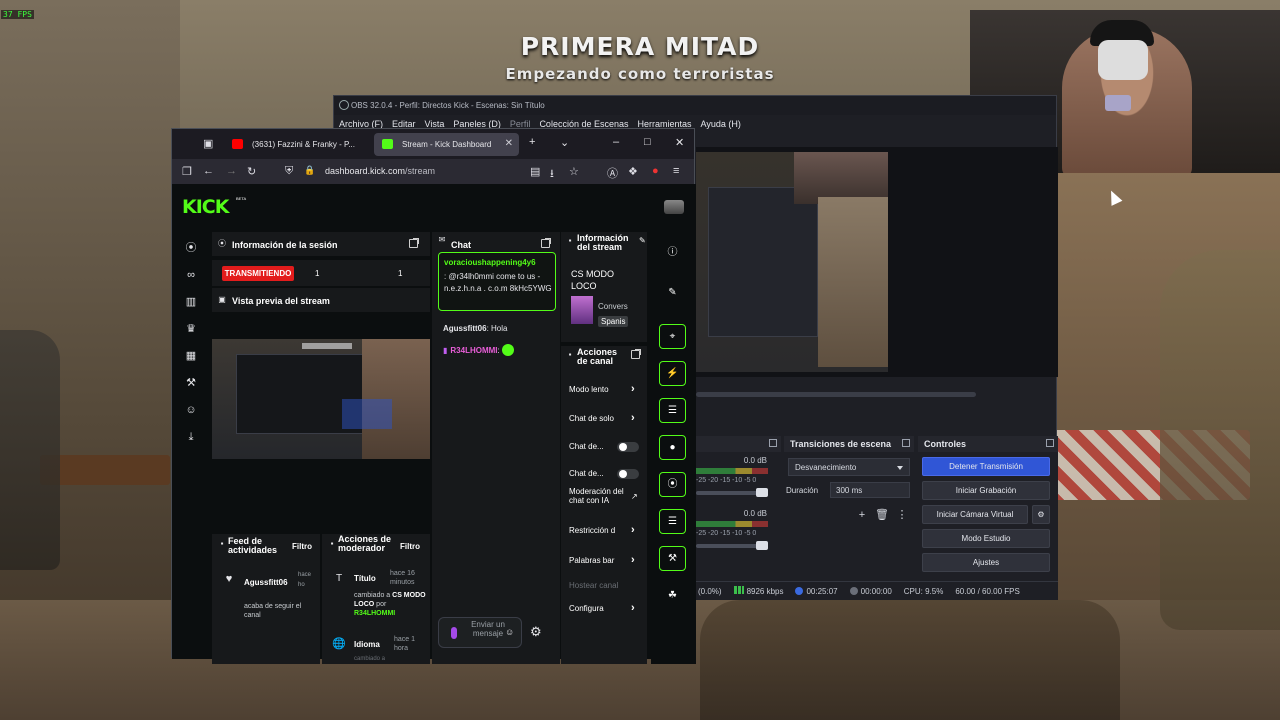 The width and height of the screenshot is (1280, 720). Describe the element at coordinates (251, 171) in the screenshot. I see `reload-icon: ↻` at that location.